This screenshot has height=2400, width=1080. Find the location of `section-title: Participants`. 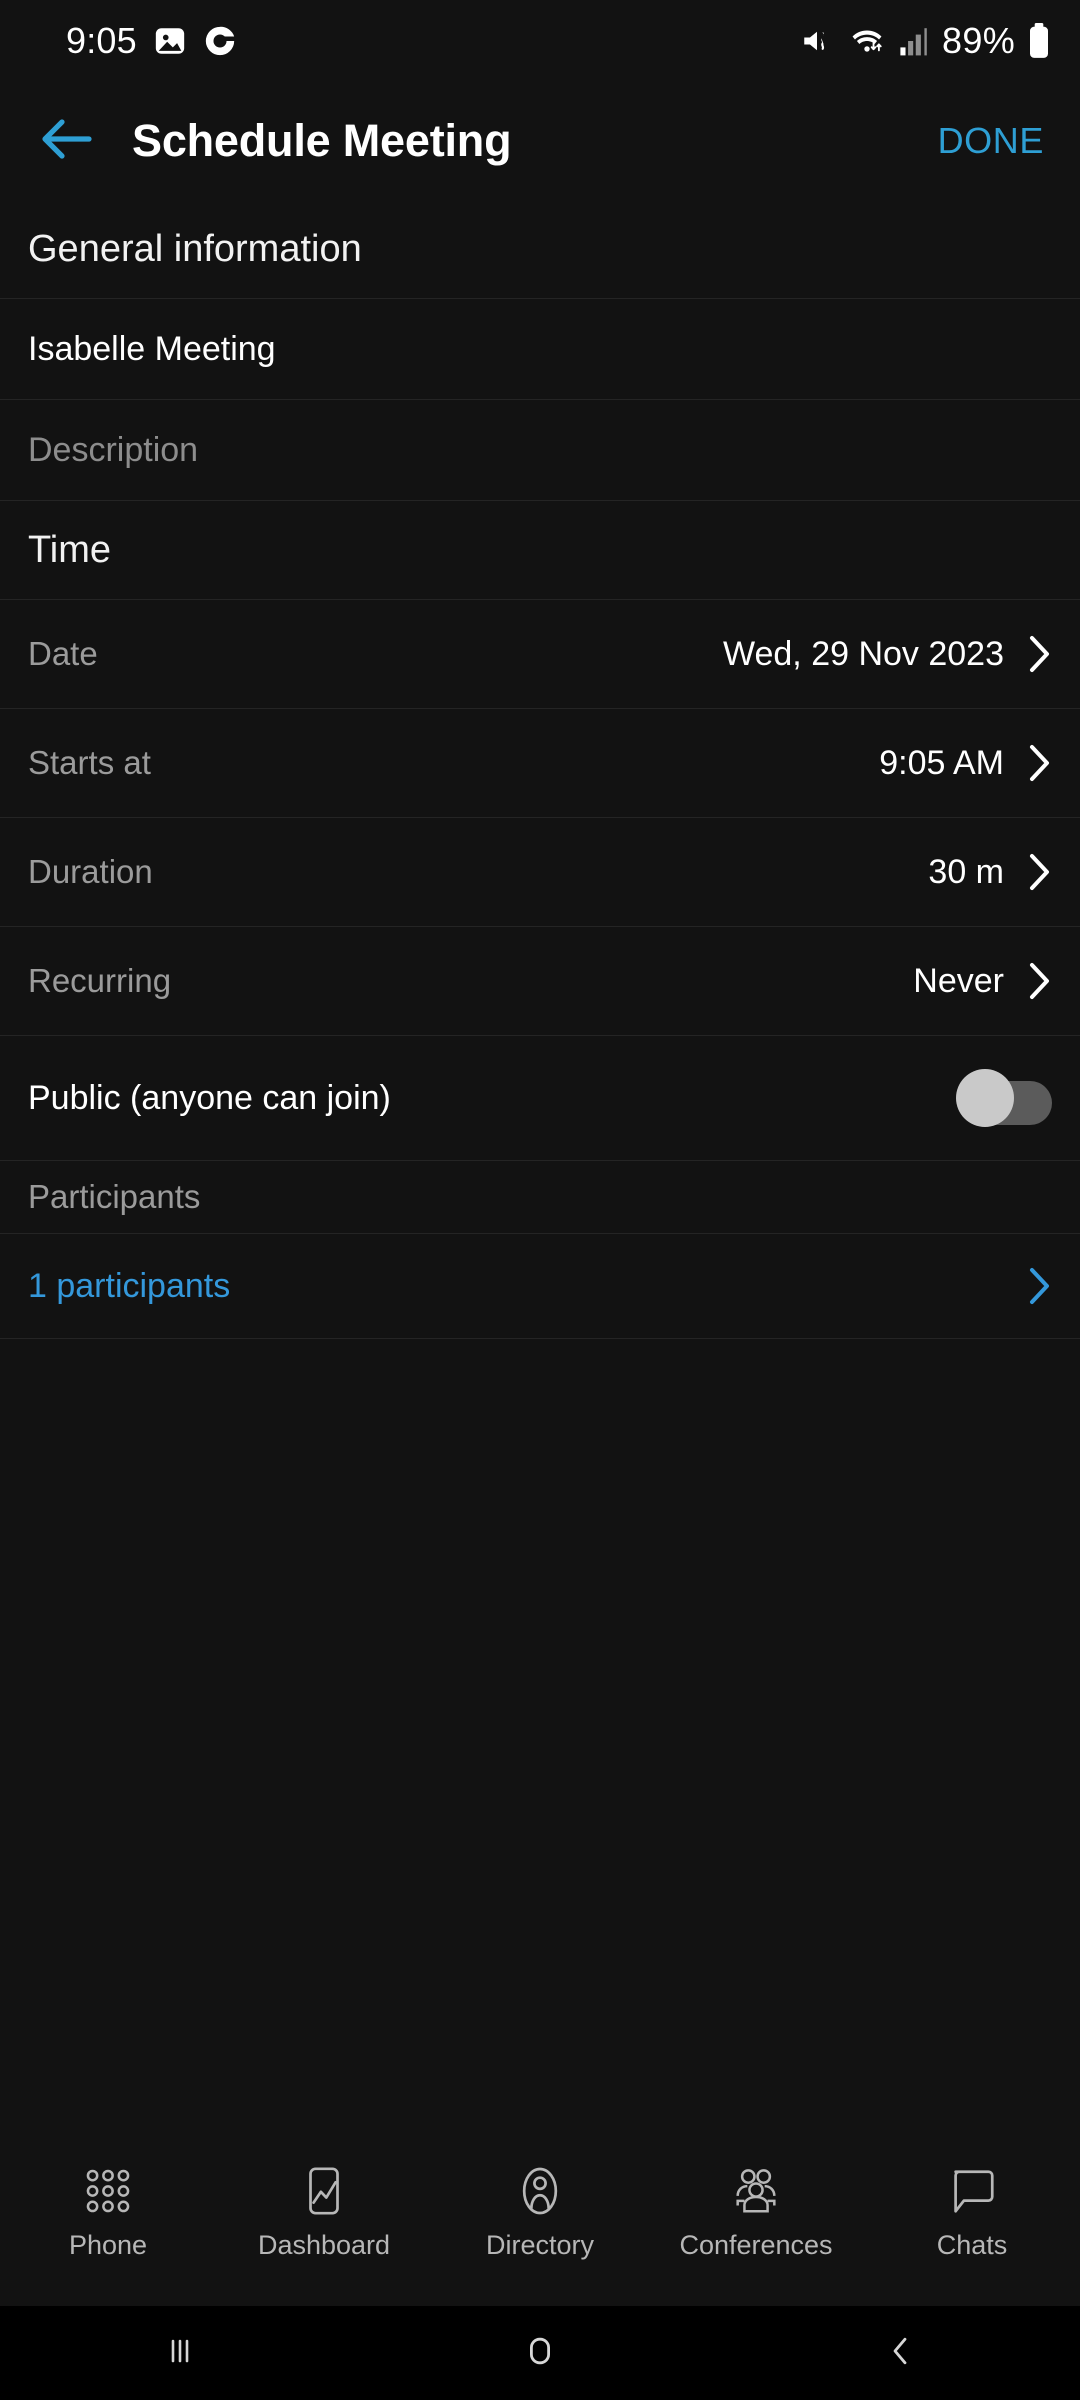

section-title: Participants is located at coordinates (114, 1196).